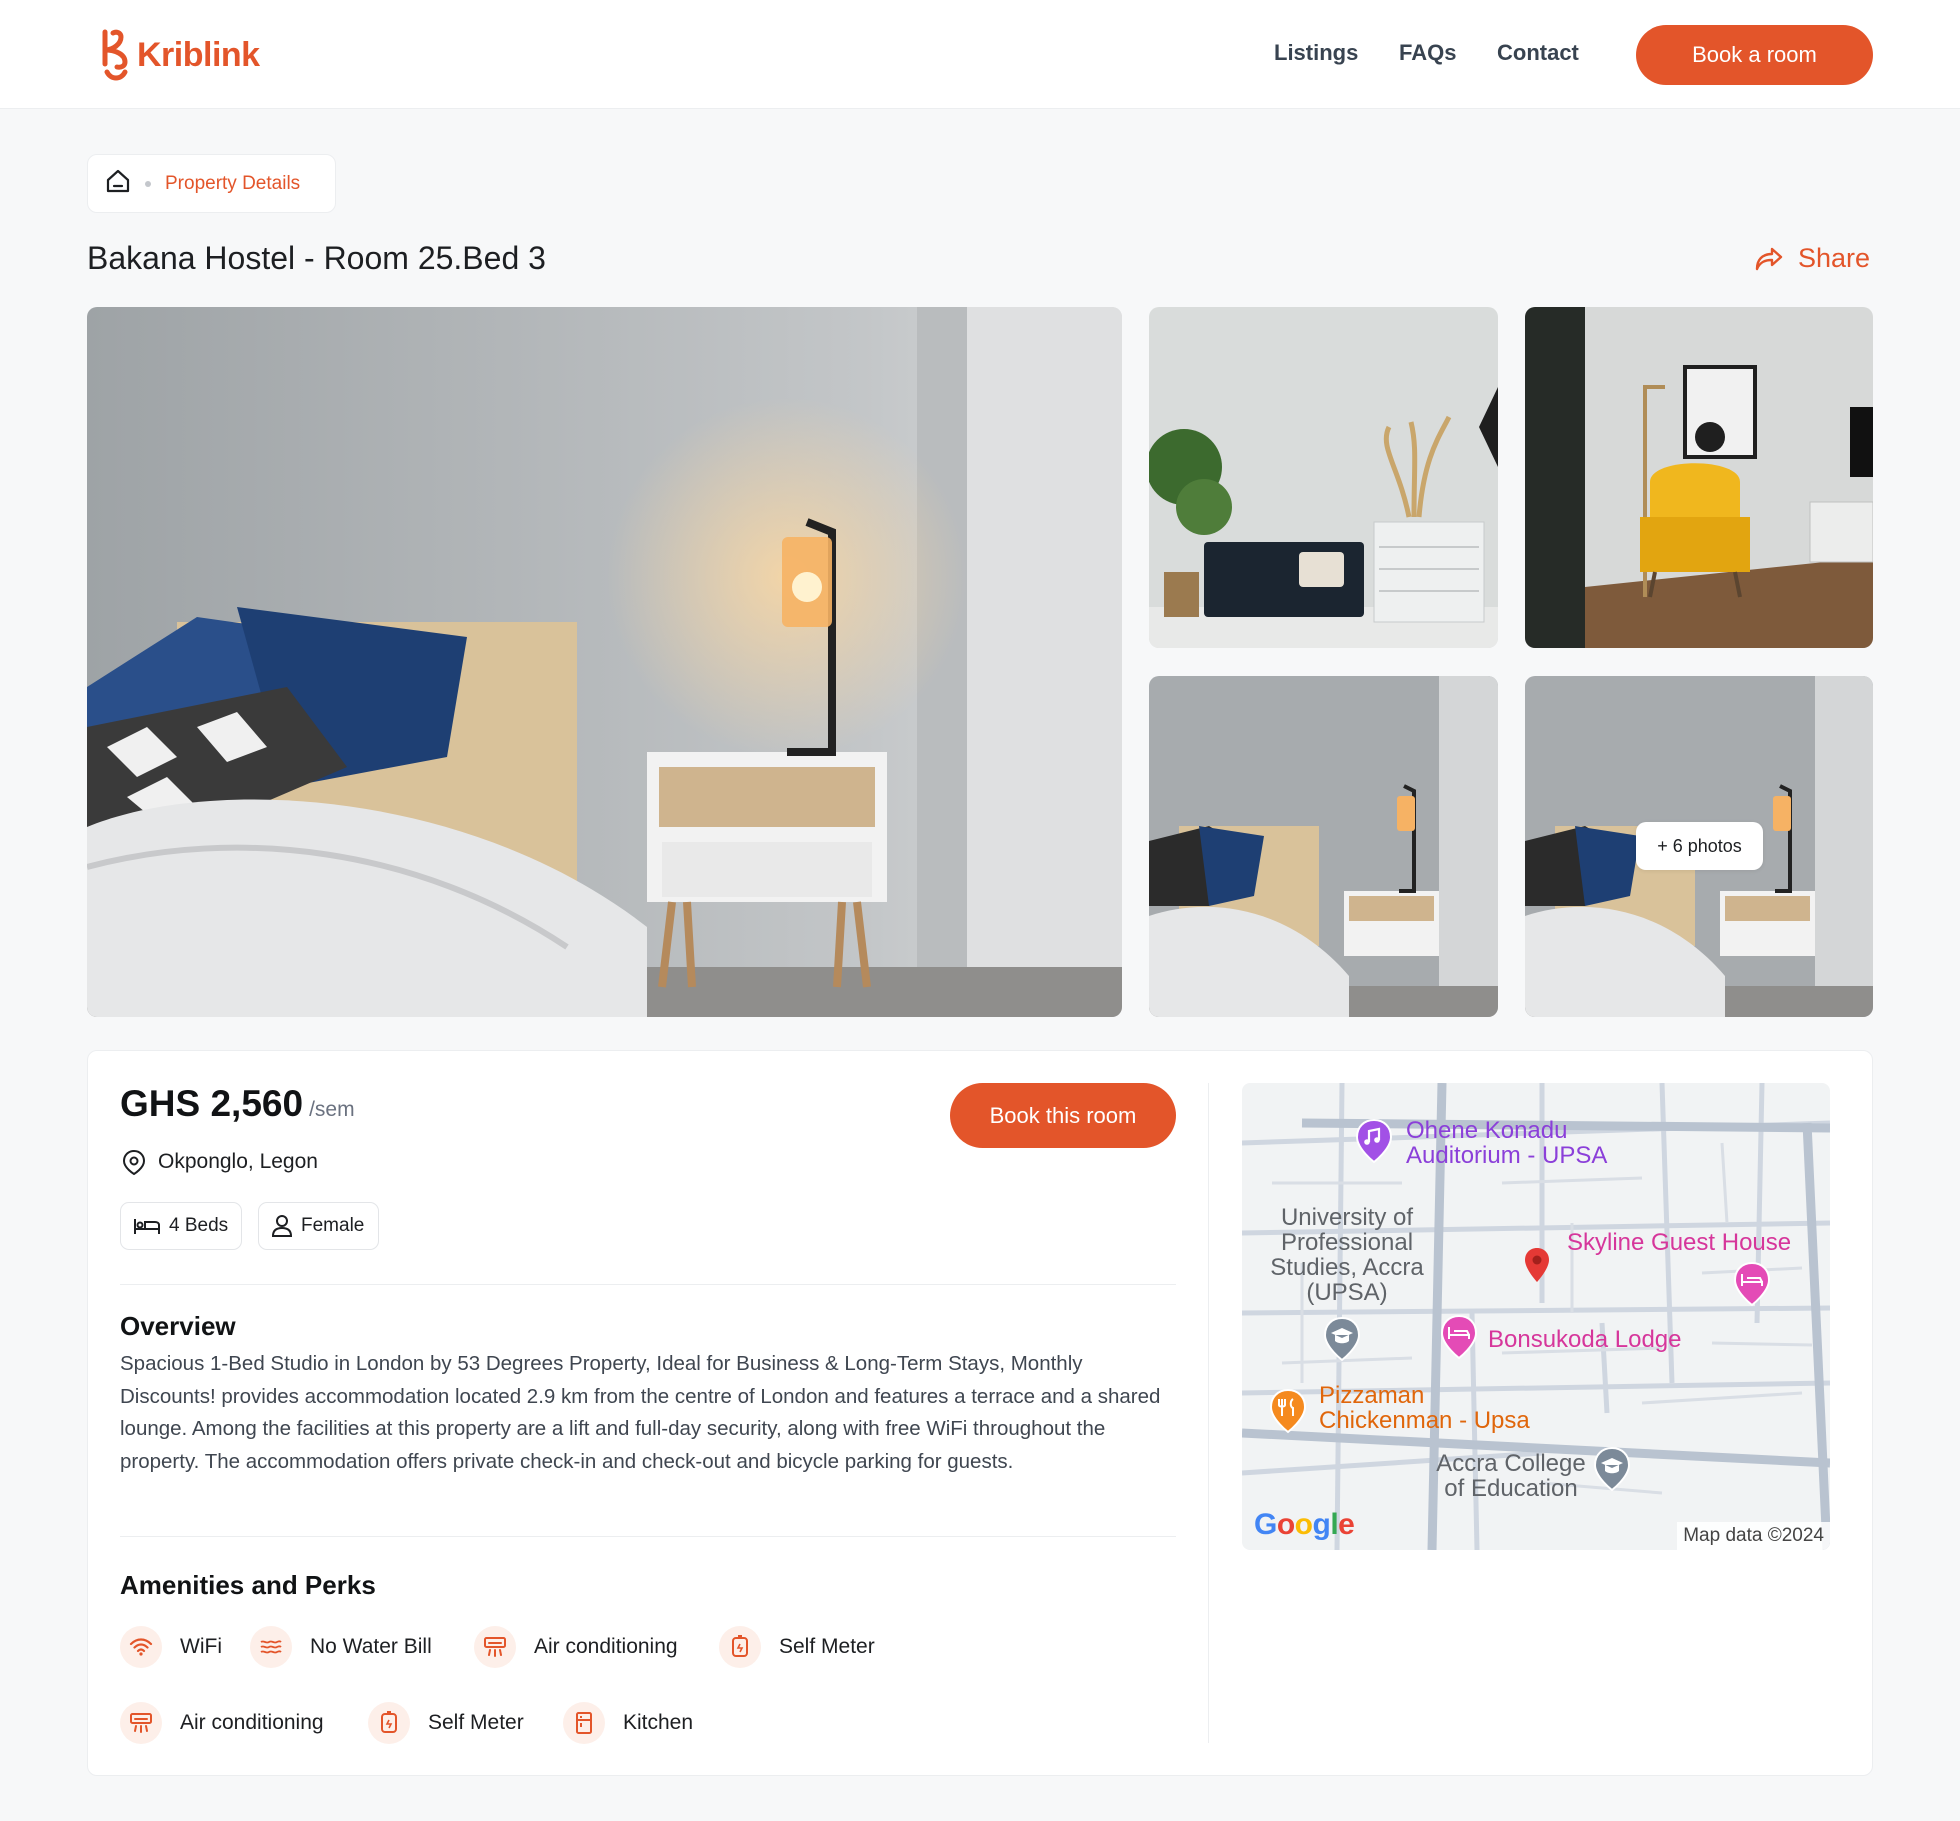  What do you see at coordinates (316, 258) in the screenshot?
I see `property-title: Bakana Hostel - Room 25.Bed 3` at bounding box center [316, 258].